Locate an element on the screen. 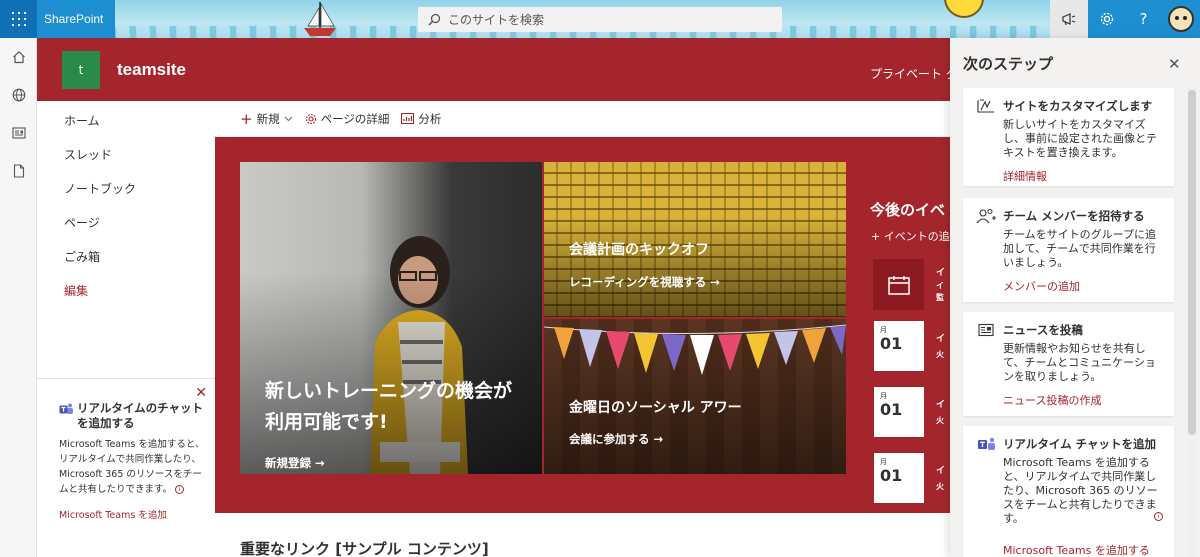 This screenshot has height=557, width=1200. event-calendar-card is located at coordinates (898, 284).